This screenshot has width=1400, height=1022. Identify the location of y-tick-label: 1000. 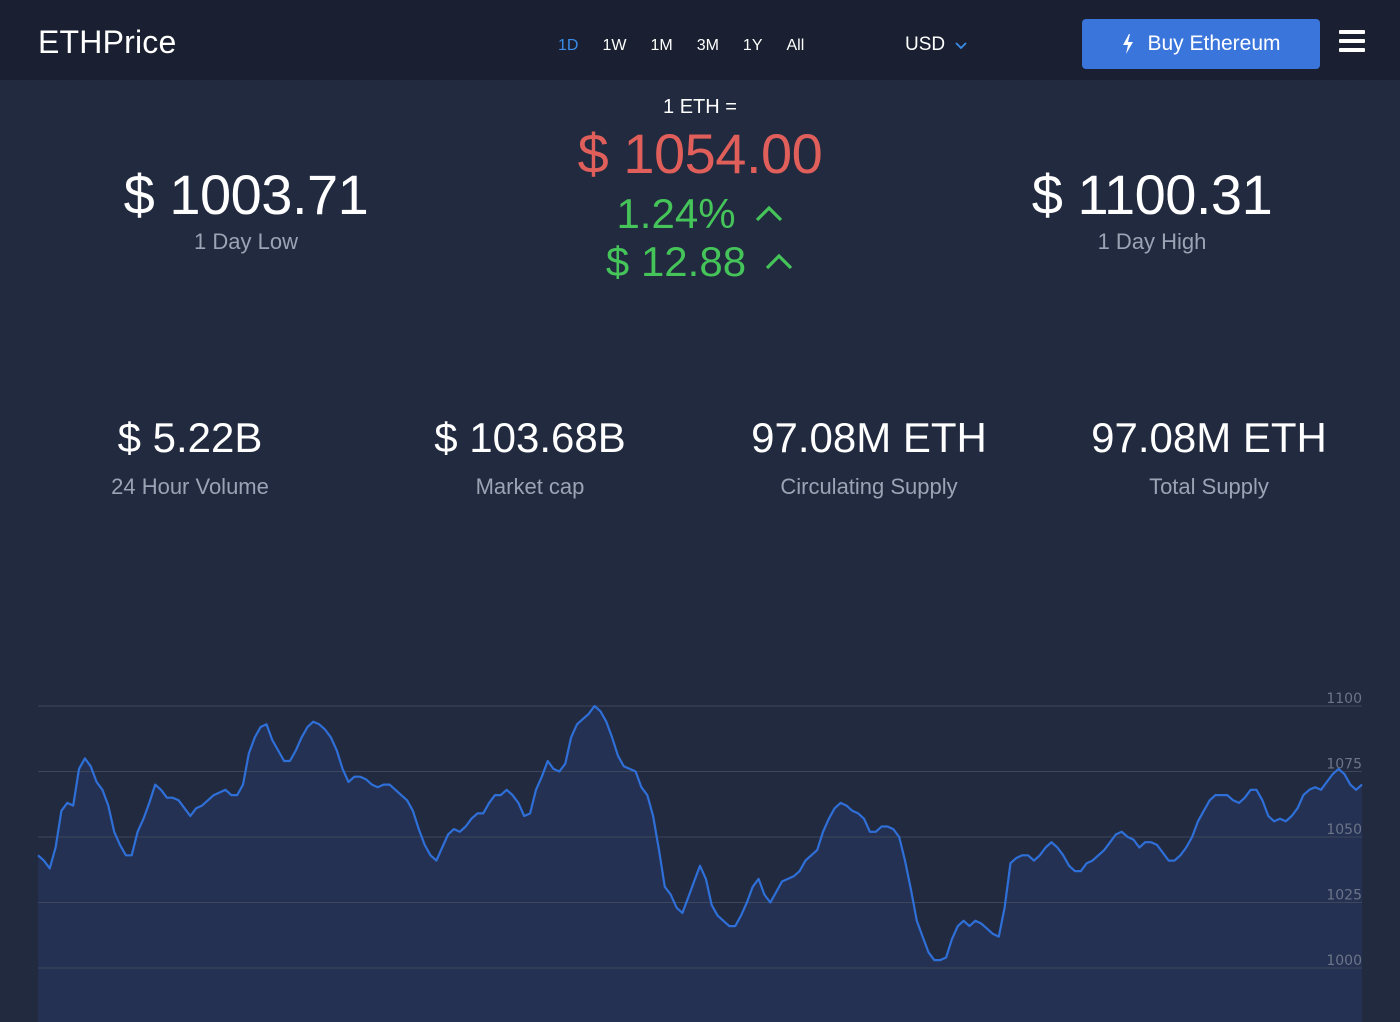
(1344, 961).